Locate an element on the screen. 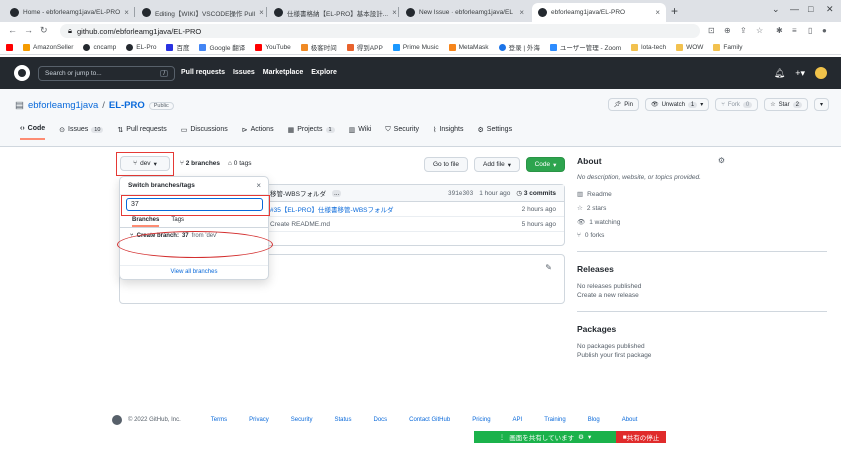 This screenshot has height=453, width=841. minimize-icon: — is located at coordinates (794, 9).